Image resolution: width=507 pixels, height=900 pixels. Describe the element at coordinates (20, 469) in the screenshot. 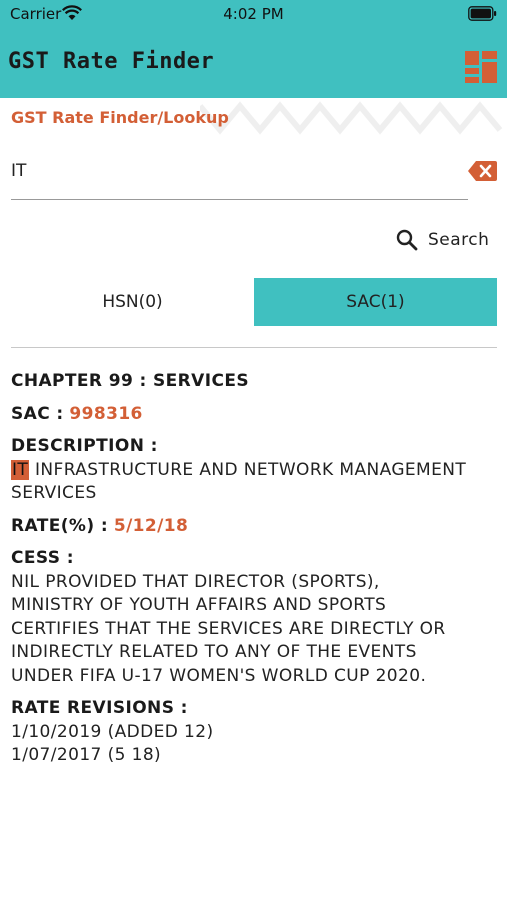

I see `search-match-highlight: IT` at that location.